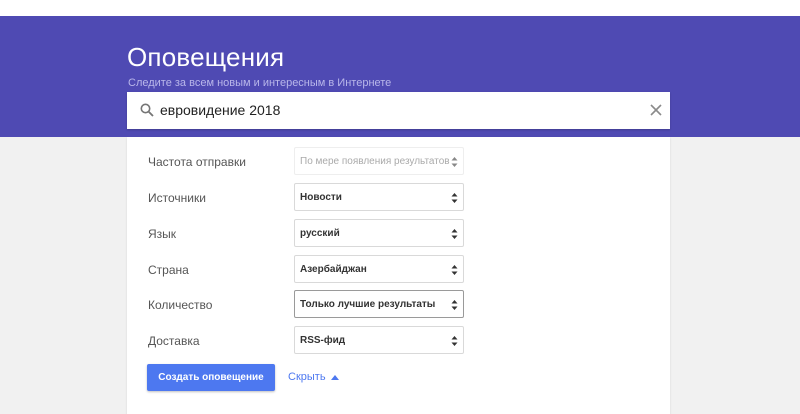  What do you see at coordinates (400, 8) in the screenshot?
I see `top-strip` at bounding box center [400, 8].